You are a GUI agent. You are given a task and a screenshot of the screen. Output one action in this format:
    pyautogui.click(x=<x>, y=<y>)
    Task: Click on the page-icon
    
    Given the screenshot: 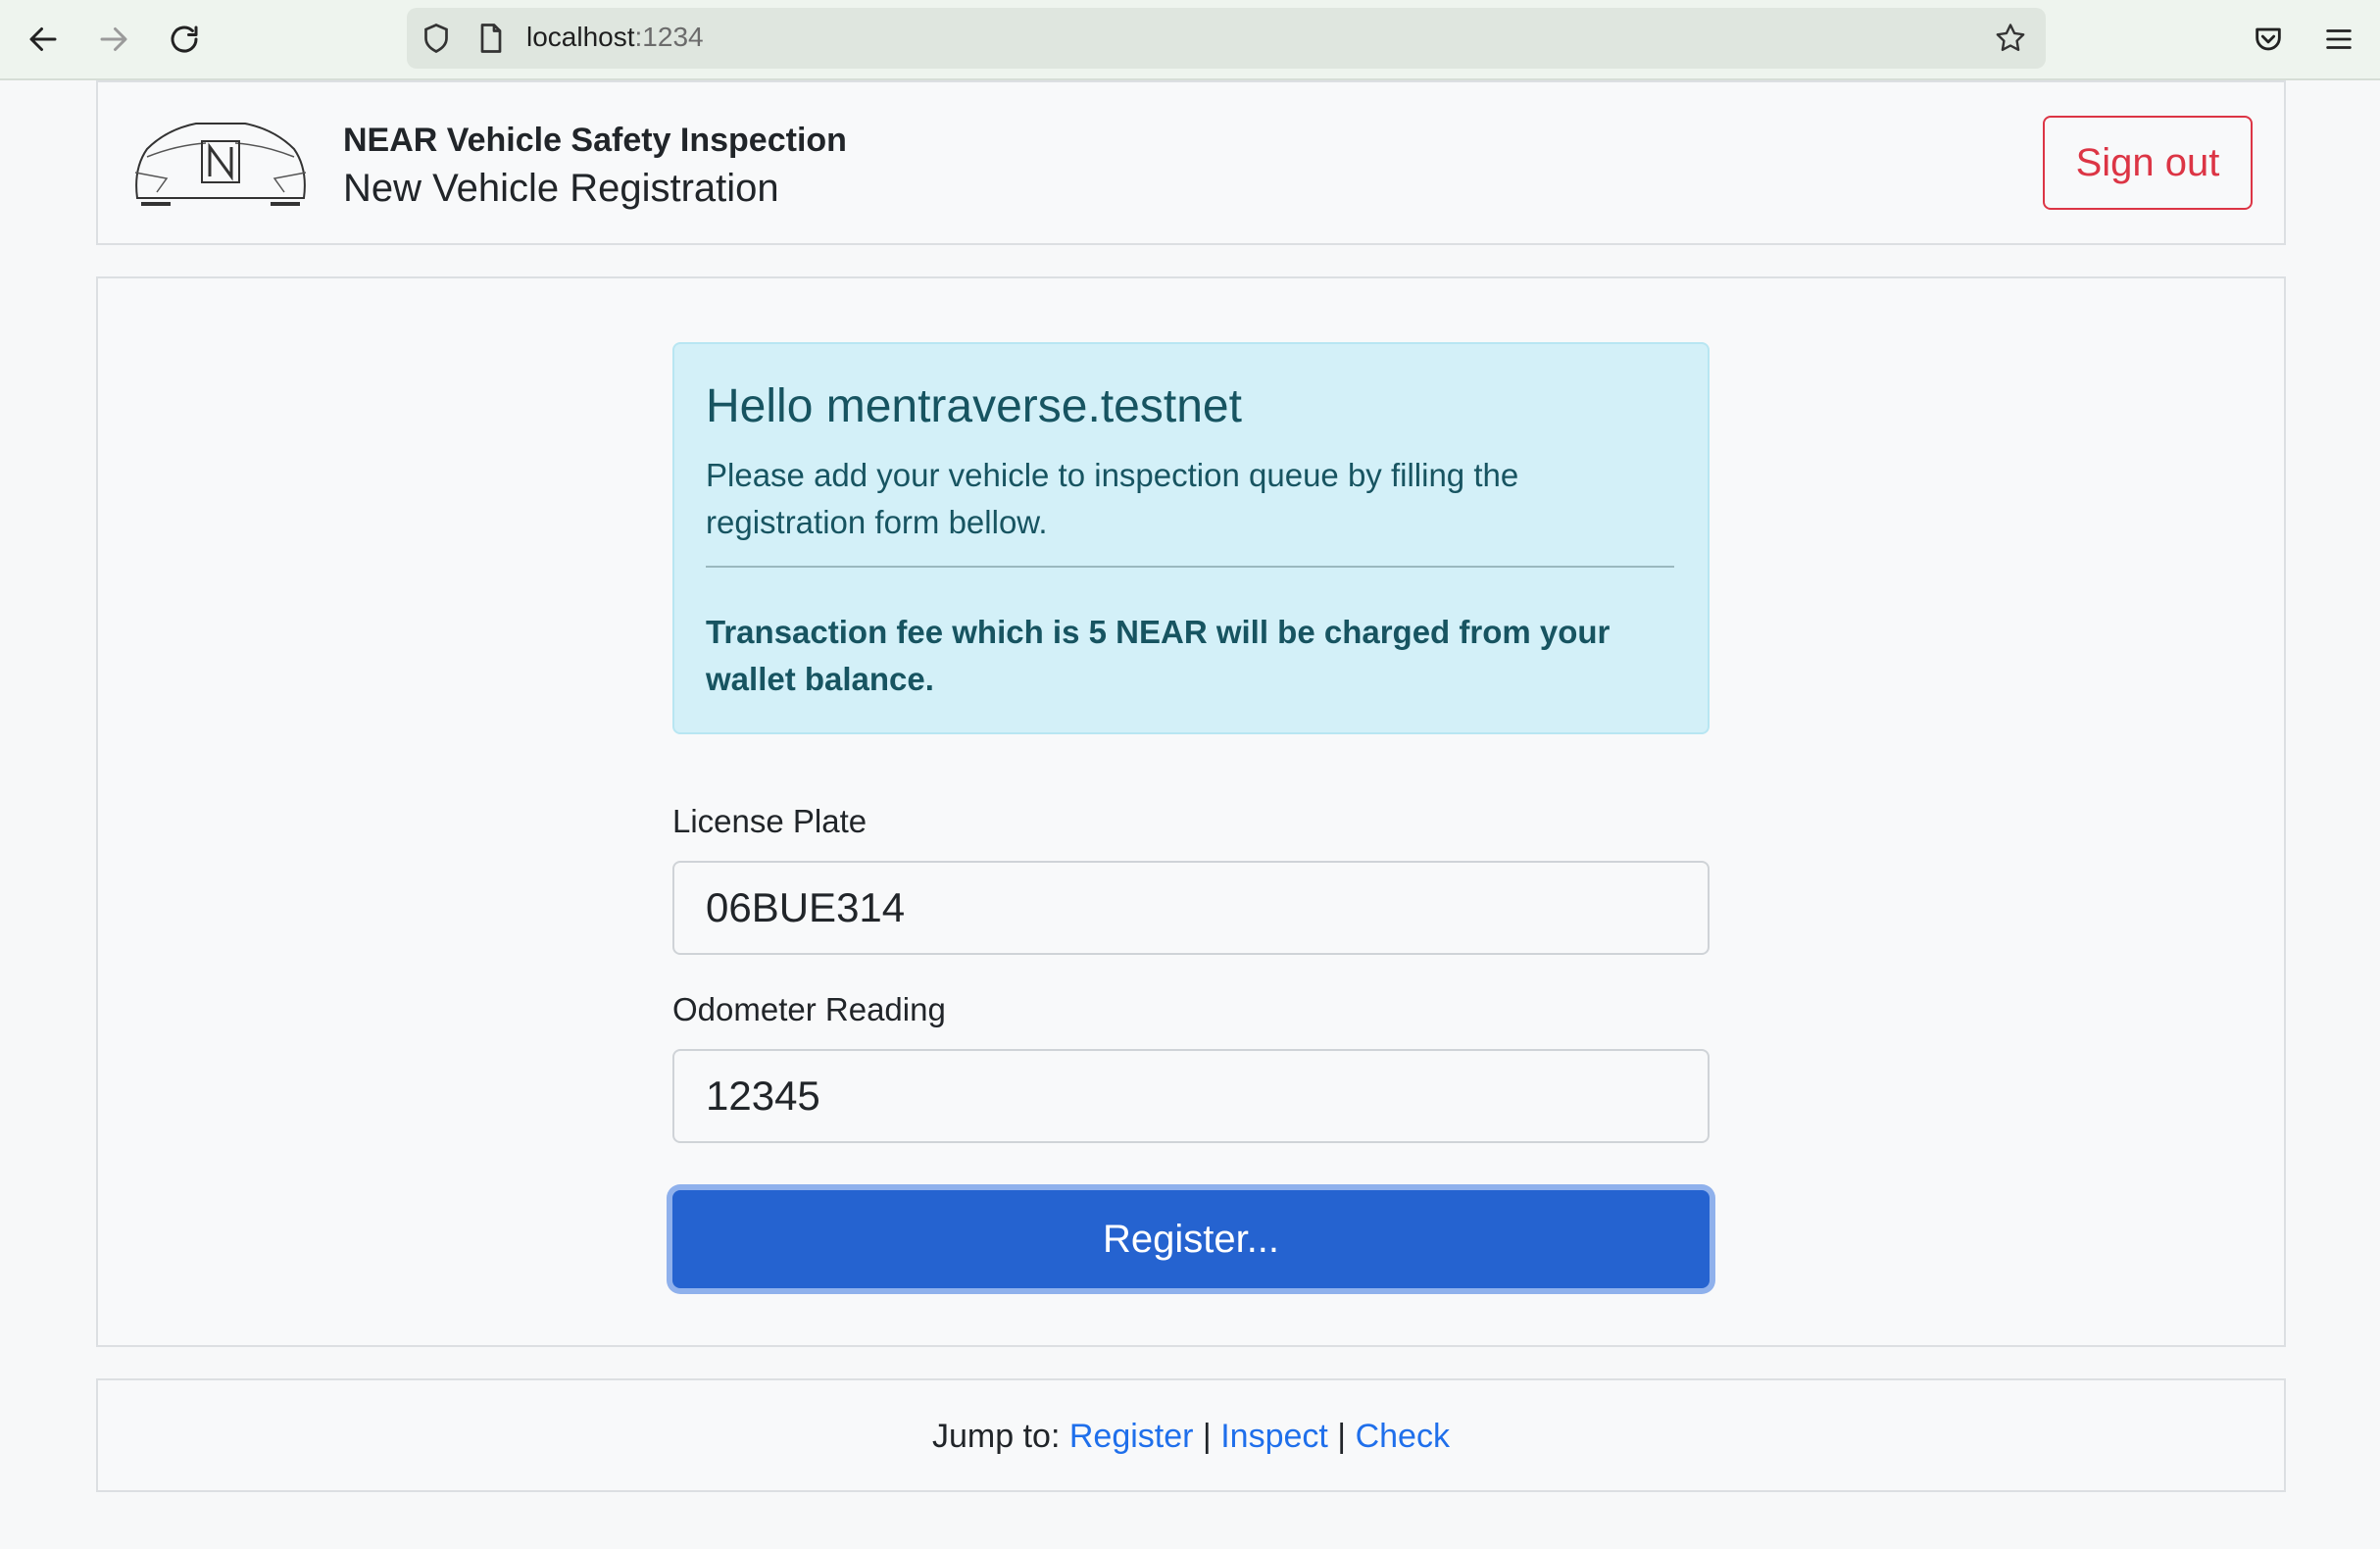 What is the action you would take?
    pyautogui.click(x=491, y=38)
    